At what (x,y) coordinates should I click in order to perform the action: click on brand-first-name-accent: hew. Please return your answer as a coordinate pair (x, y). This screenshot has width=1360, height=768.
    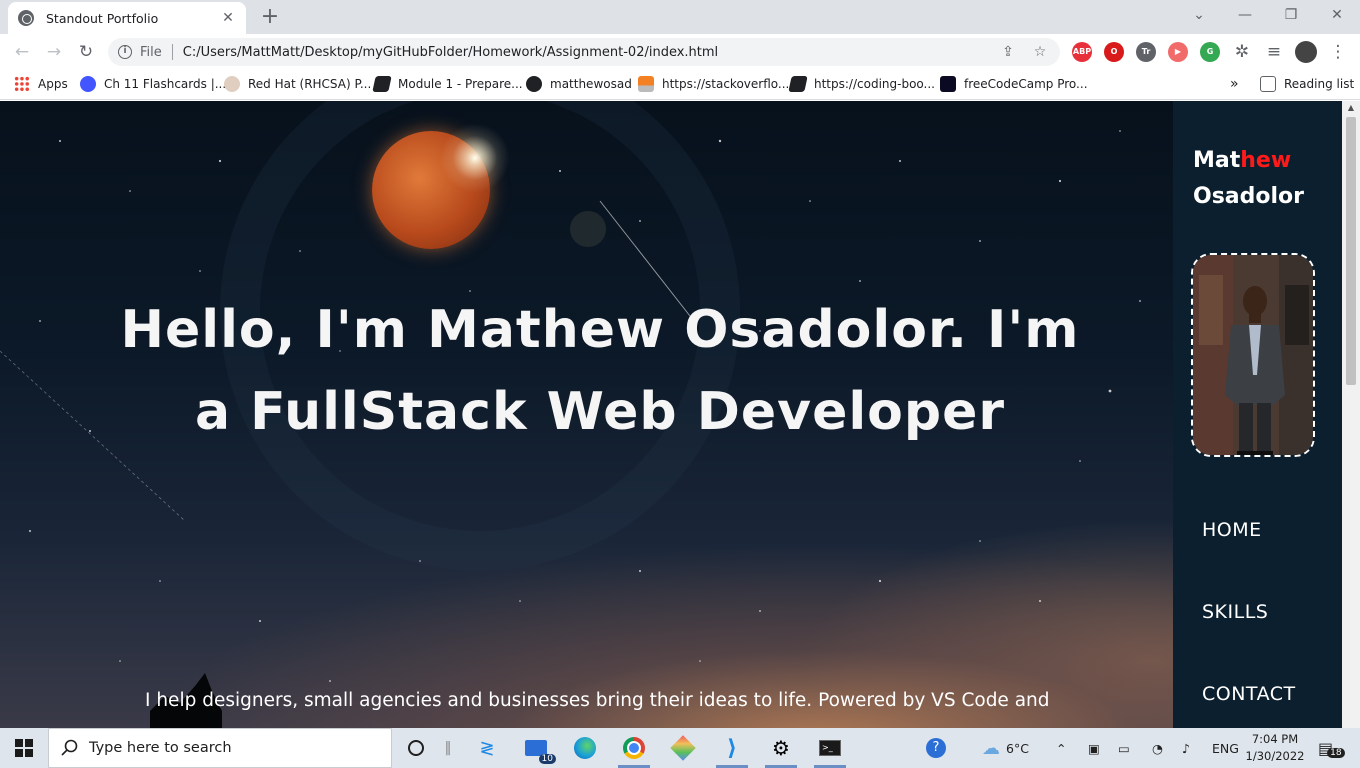
    Looking at the image, I should click on (1266, 160).